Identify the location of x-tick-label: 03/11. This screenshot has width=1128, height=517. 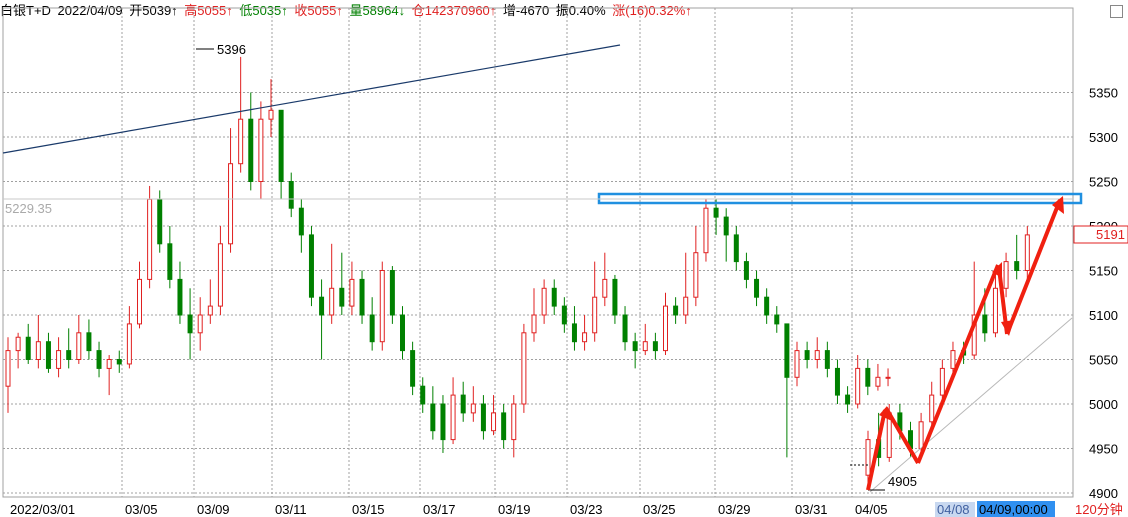
(291, 509).